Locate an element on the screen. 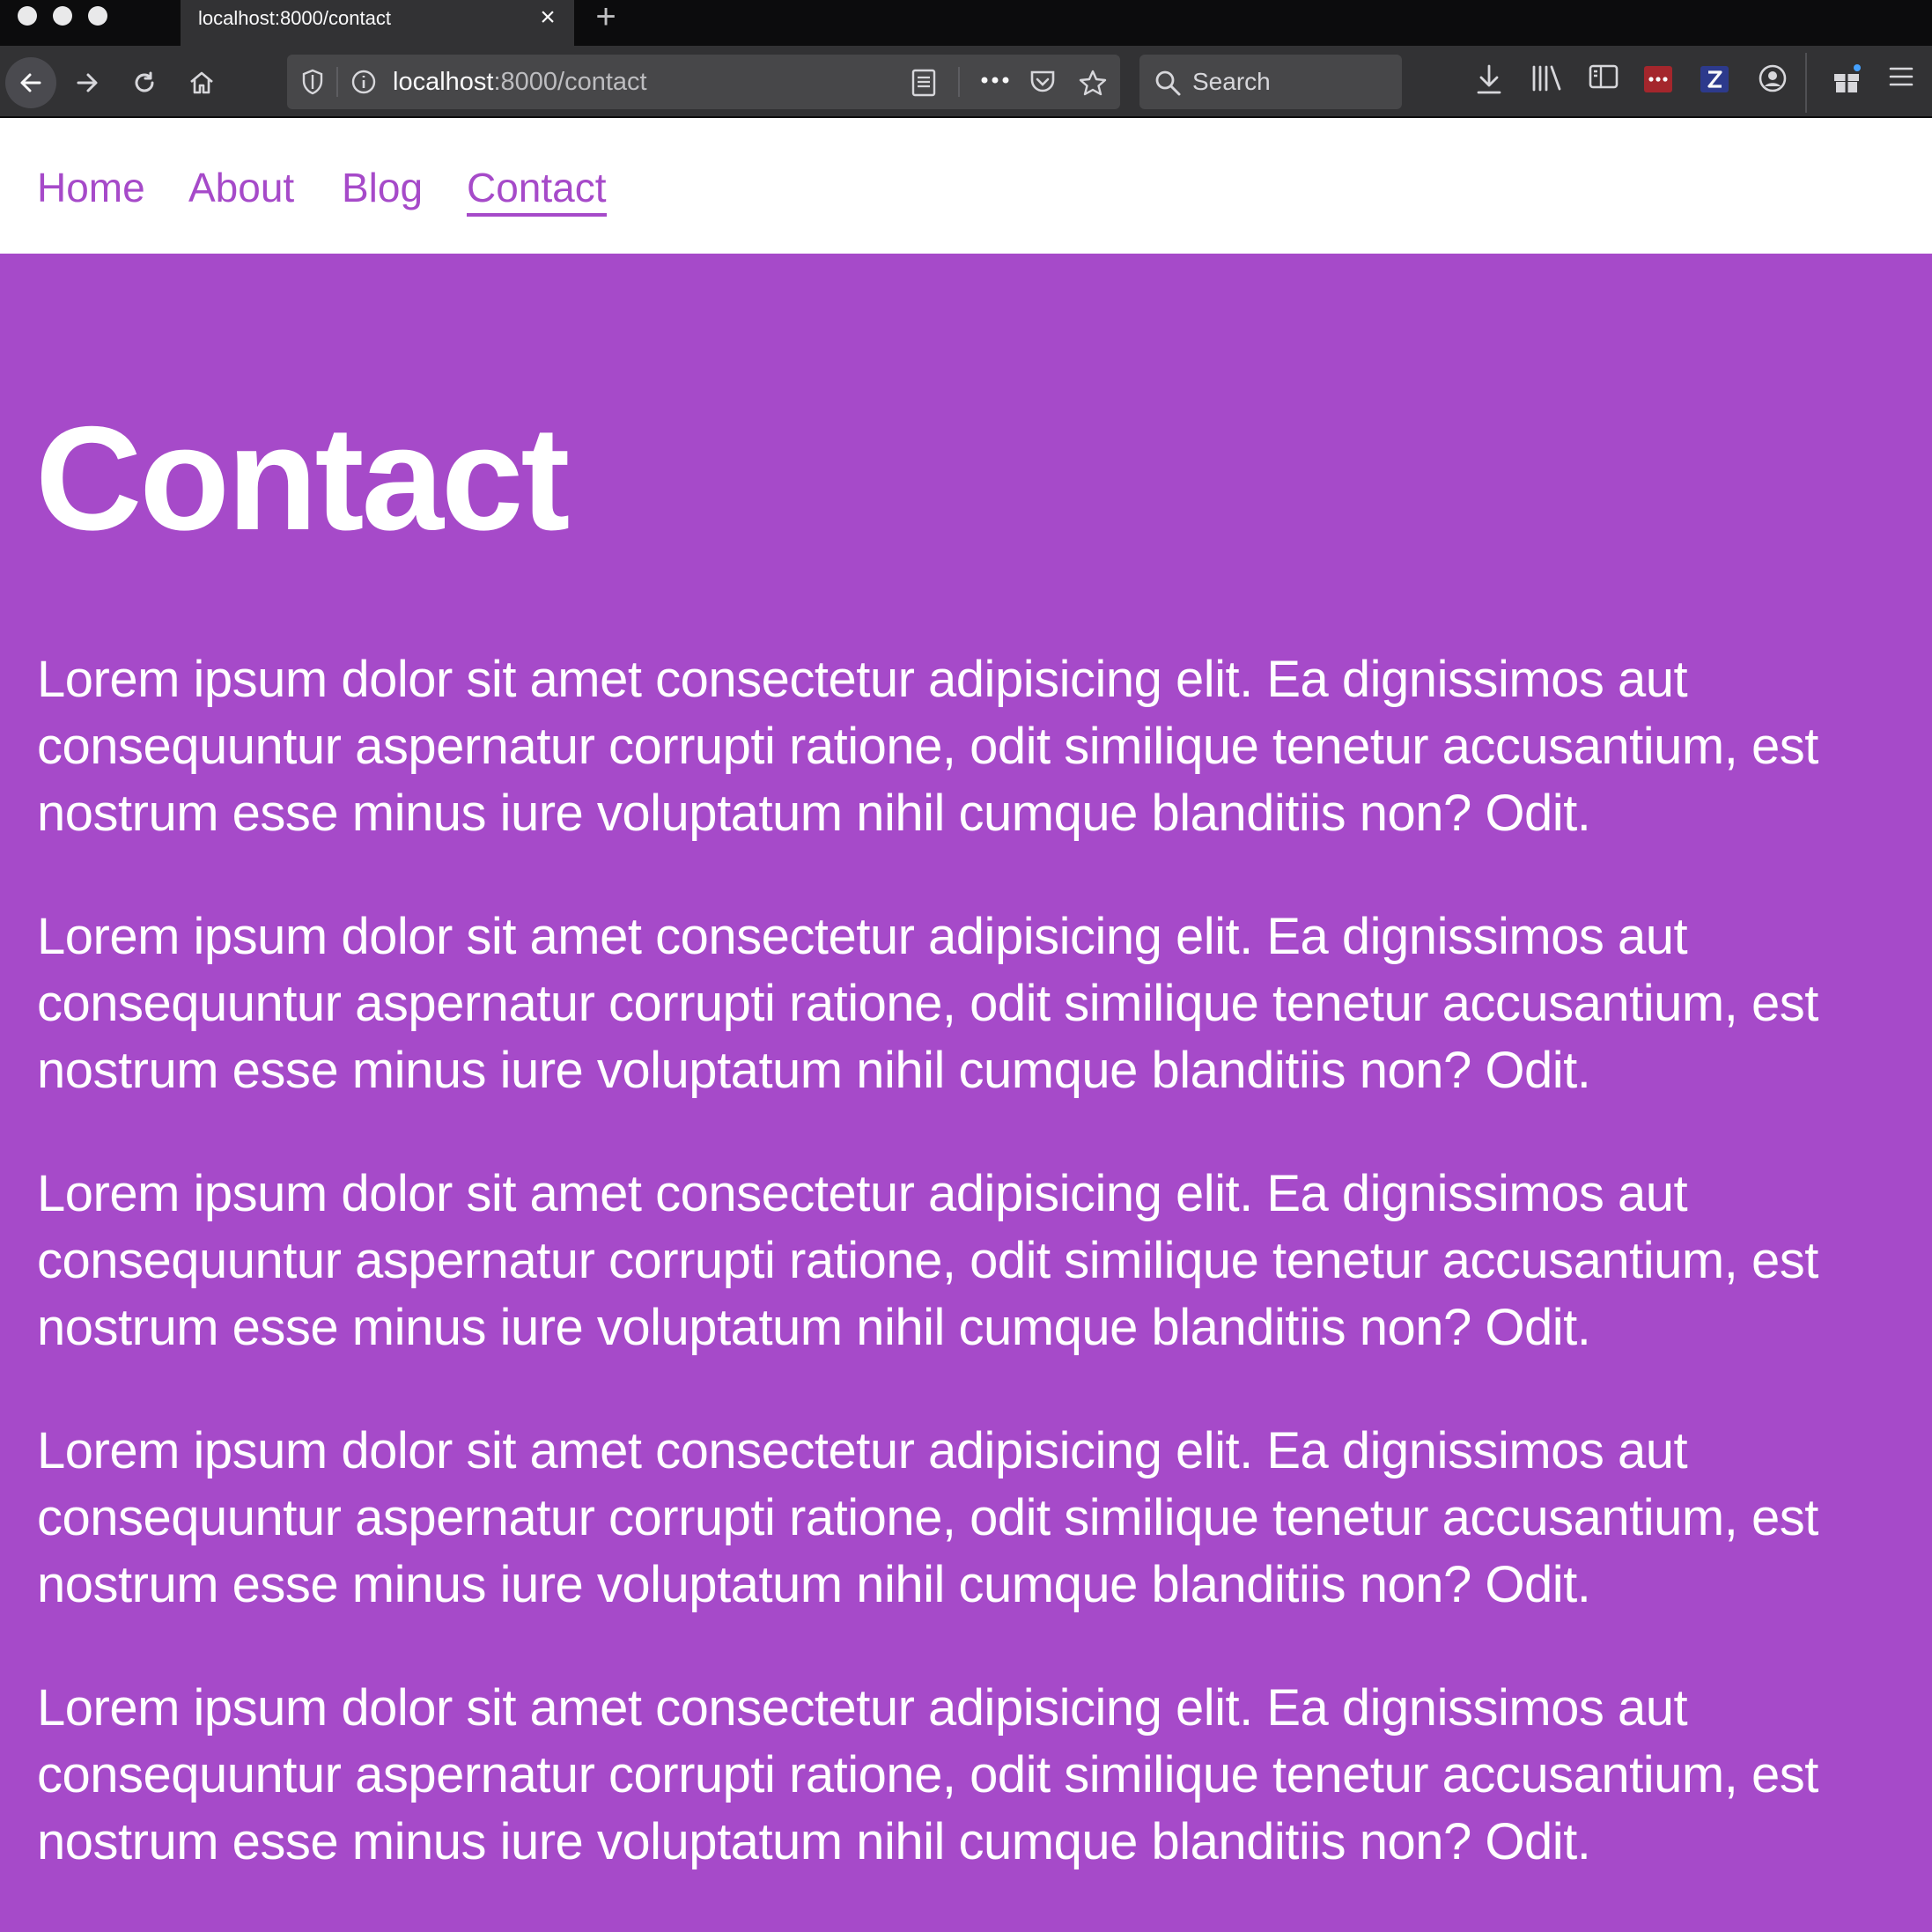 The height and width of the screenshot is (1932, 1932). nav-link-blog: Blog is located at coordinates (382, 187).